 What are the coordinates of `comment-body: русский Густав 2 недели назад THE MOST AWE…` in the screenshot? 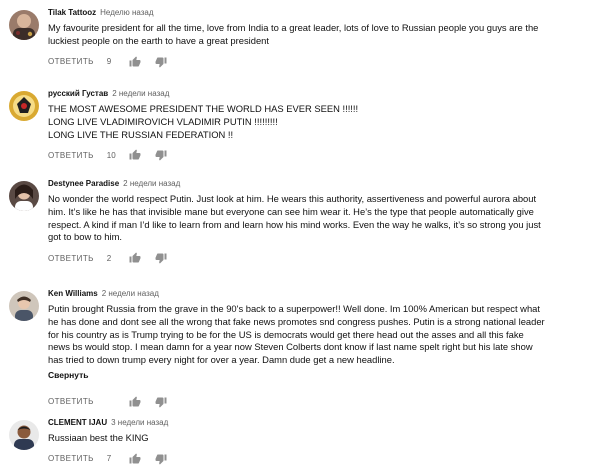 It's located at (322, 125).